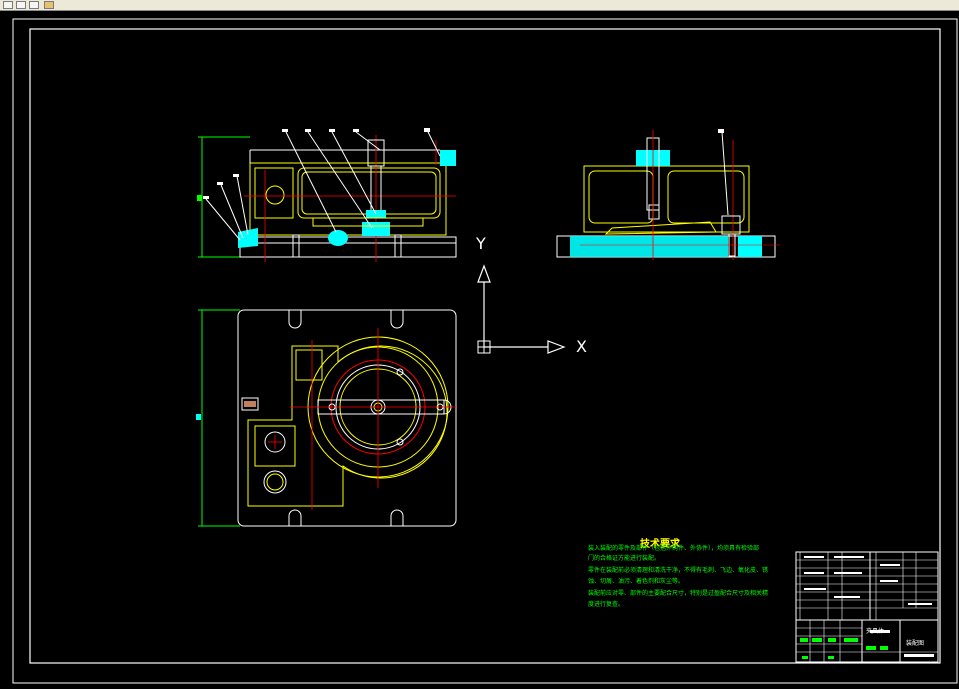 The image size is (959, 689). What do you see at coordinates (479, 5) in the screenshot?
I see `cad-toolbar` at bounding box center [479, 5].